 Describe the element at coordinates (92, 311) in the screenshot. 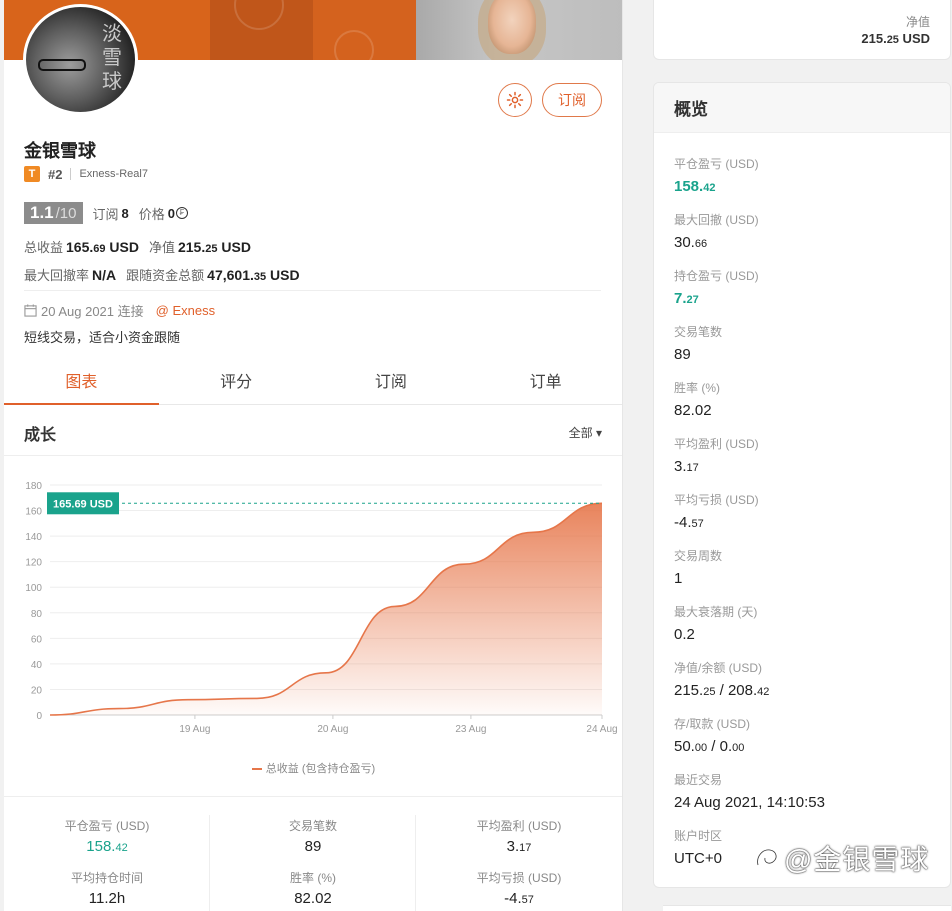

I see `connected-date: 20 Aug 2021 连接` at that location.